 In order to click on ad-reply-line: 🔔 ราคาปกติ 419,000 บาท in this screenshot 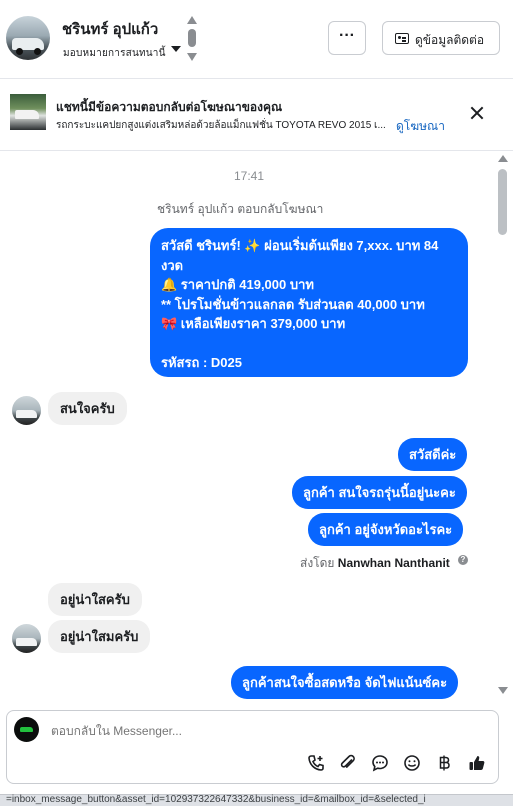, I will do `click(237, 284)`.